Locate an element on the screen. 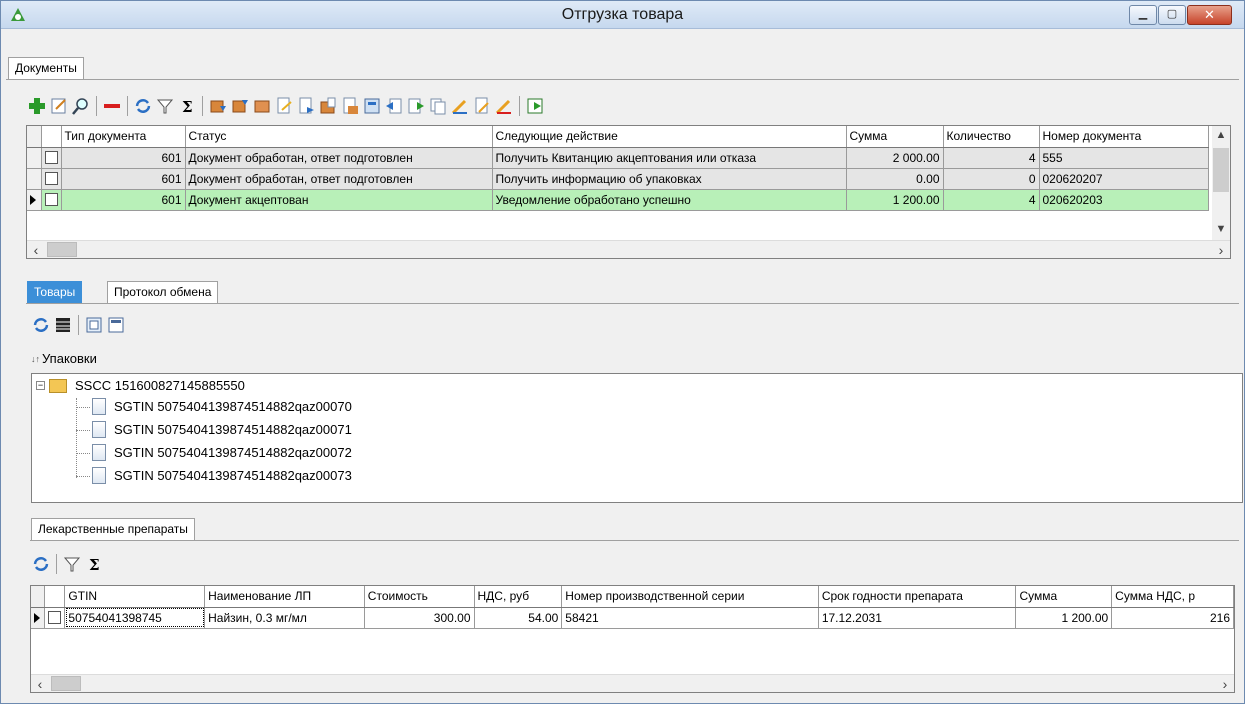 Image resolution: width=1245 pixels, height=704 pixels. sgtin-label: SGTIN 5075404139874514882qaz00071 is located at coordinates (233, 429).